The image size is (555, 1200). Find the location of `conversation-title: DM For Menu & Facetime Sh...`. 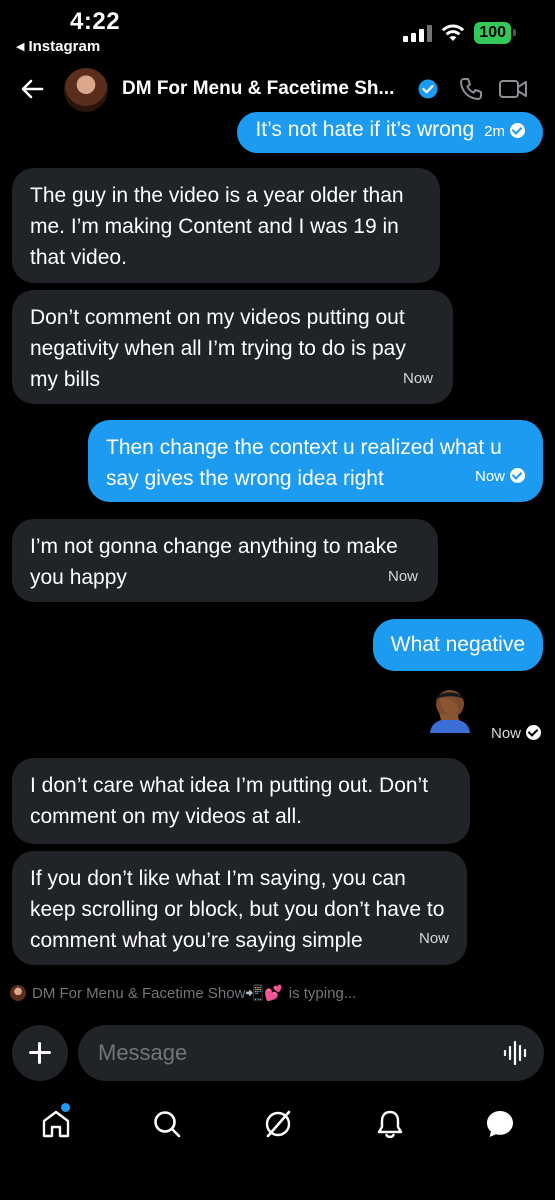

conversation-title: DM For Menu & Facetime Sh... is located at coordinates (258, 89).